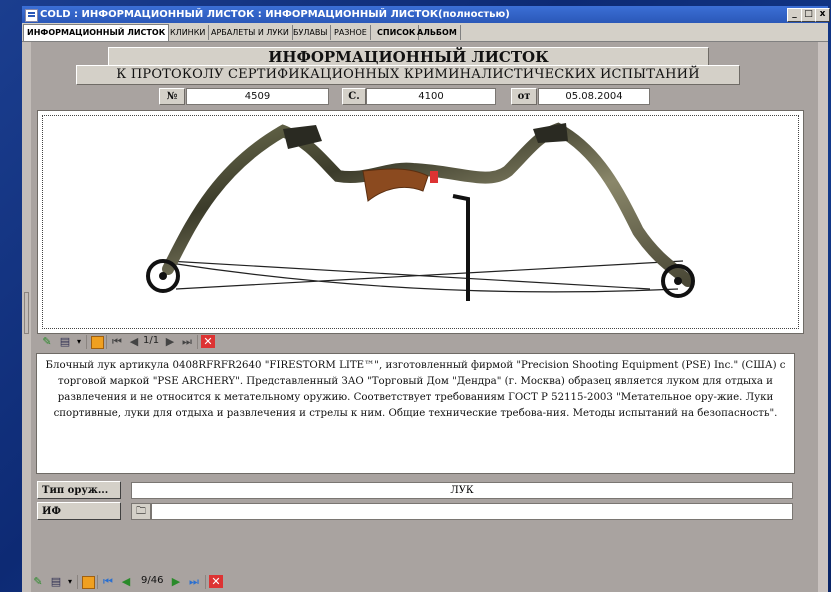 This screenshot has height=592, width=831. I want to click on c-field: 4100, so click(431, 96).